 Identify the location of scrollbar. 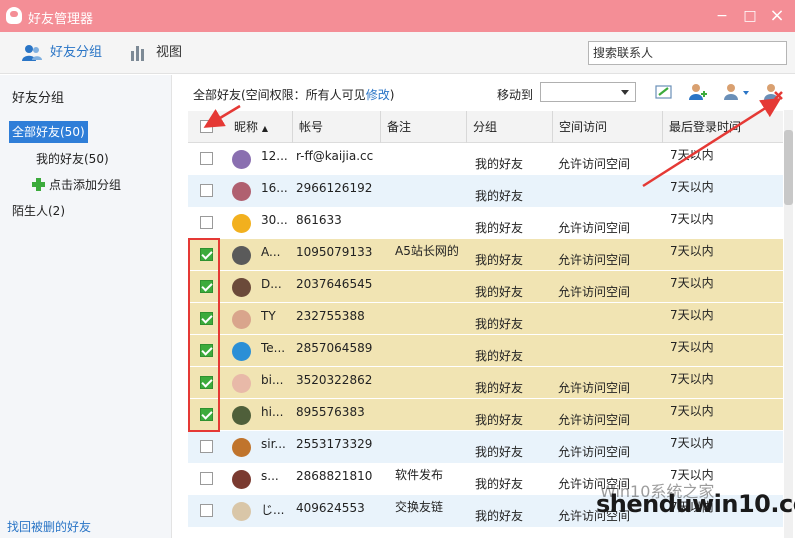
(788, 324).